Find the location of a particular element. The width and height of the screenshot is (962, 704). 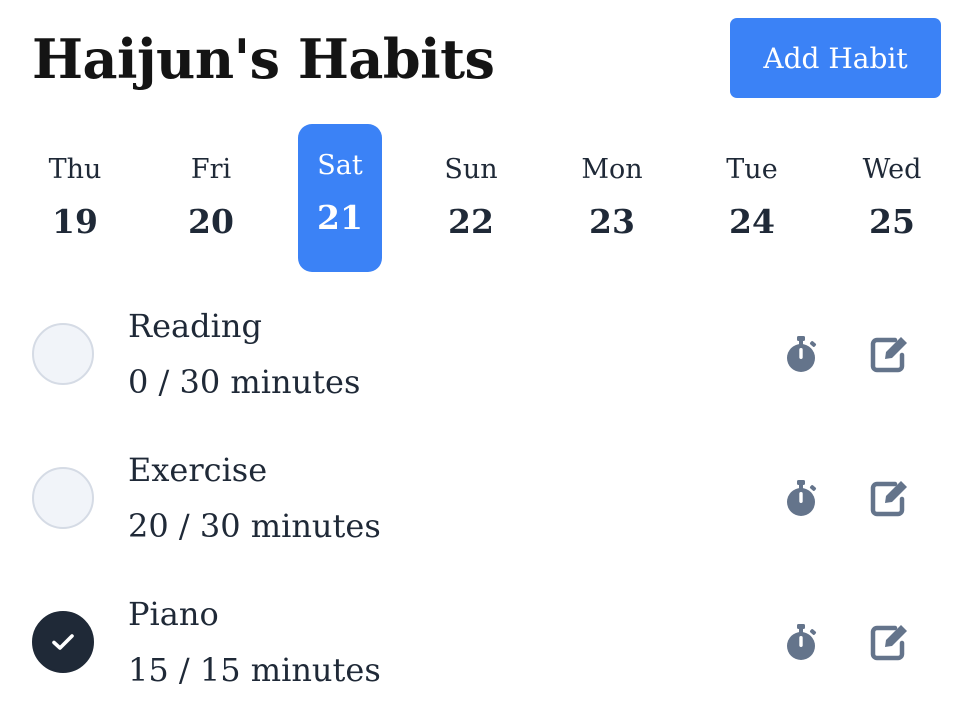

page-title: Haijun's Habits is located at coordinates (263, 59).